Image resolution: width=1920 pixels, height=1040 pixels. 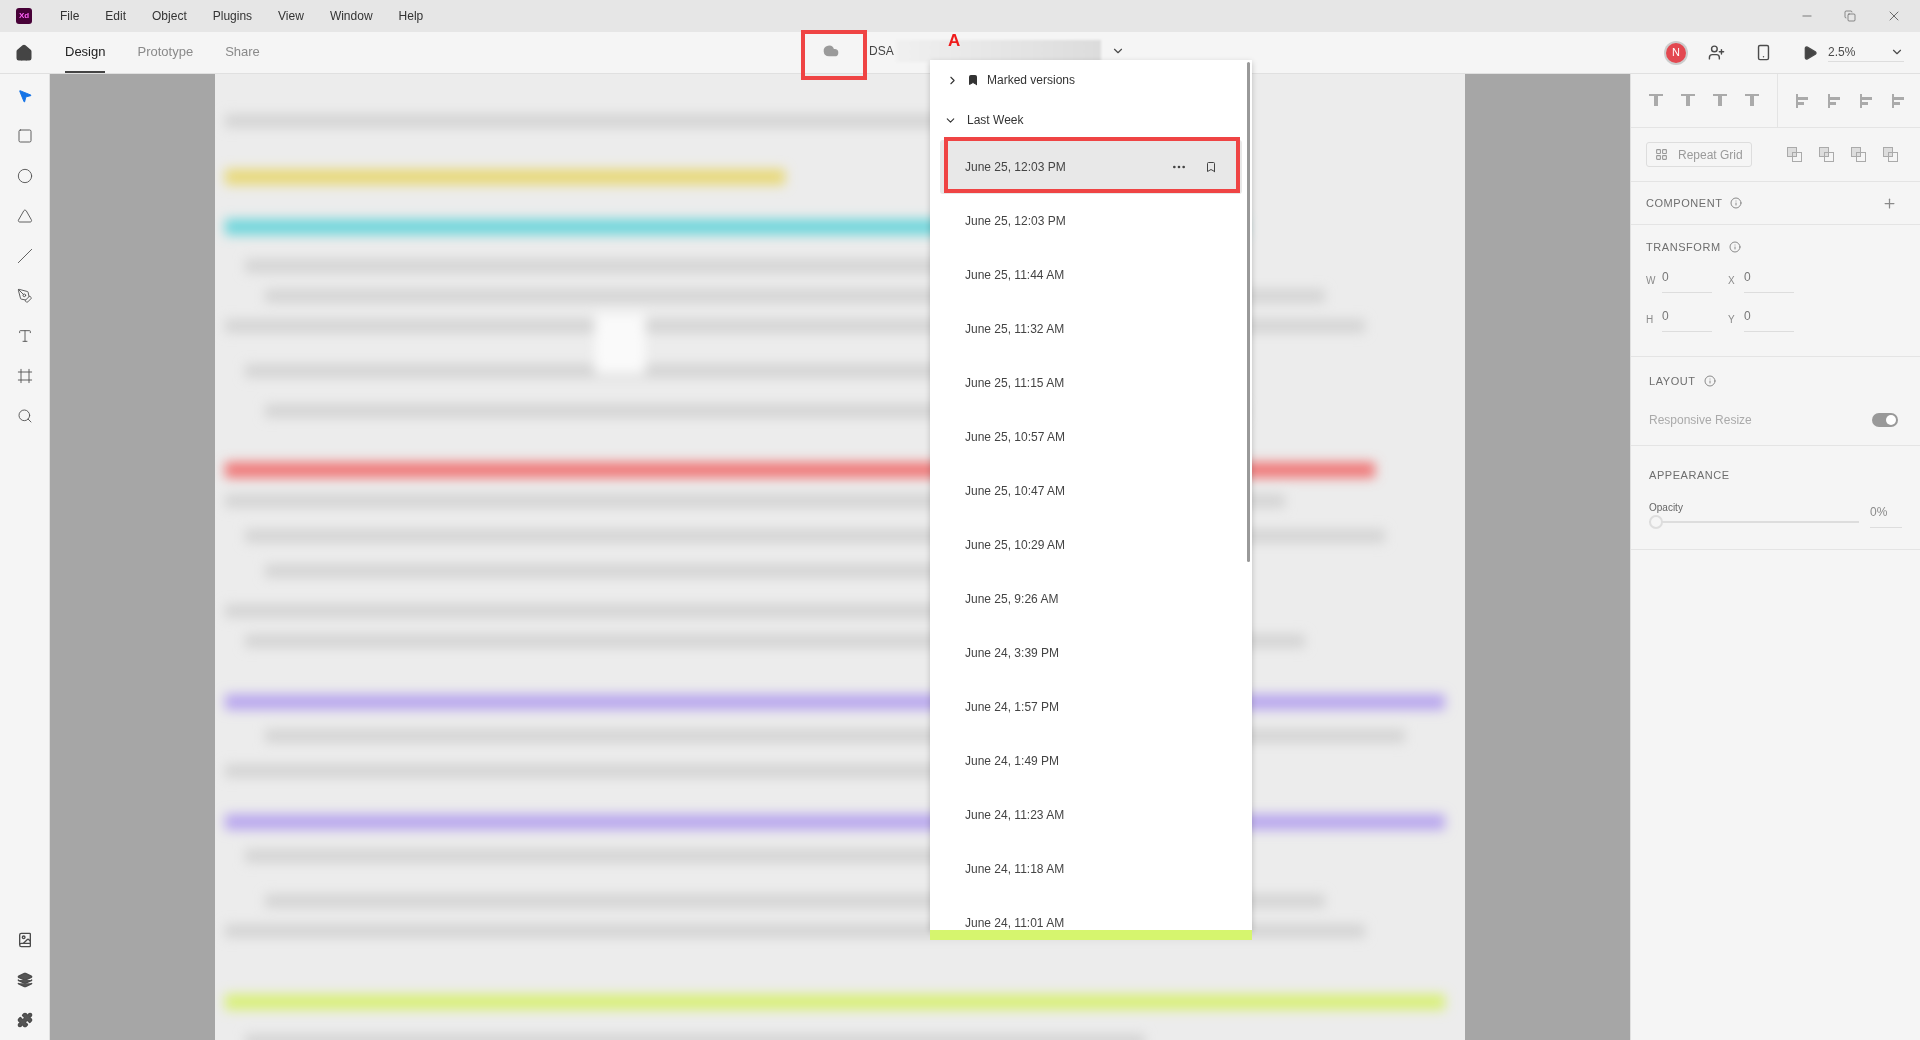 What do you see at coordinates (116, 16) in the screenshot?
I see `menu-item: Edit` at bounding box center [116, 16].